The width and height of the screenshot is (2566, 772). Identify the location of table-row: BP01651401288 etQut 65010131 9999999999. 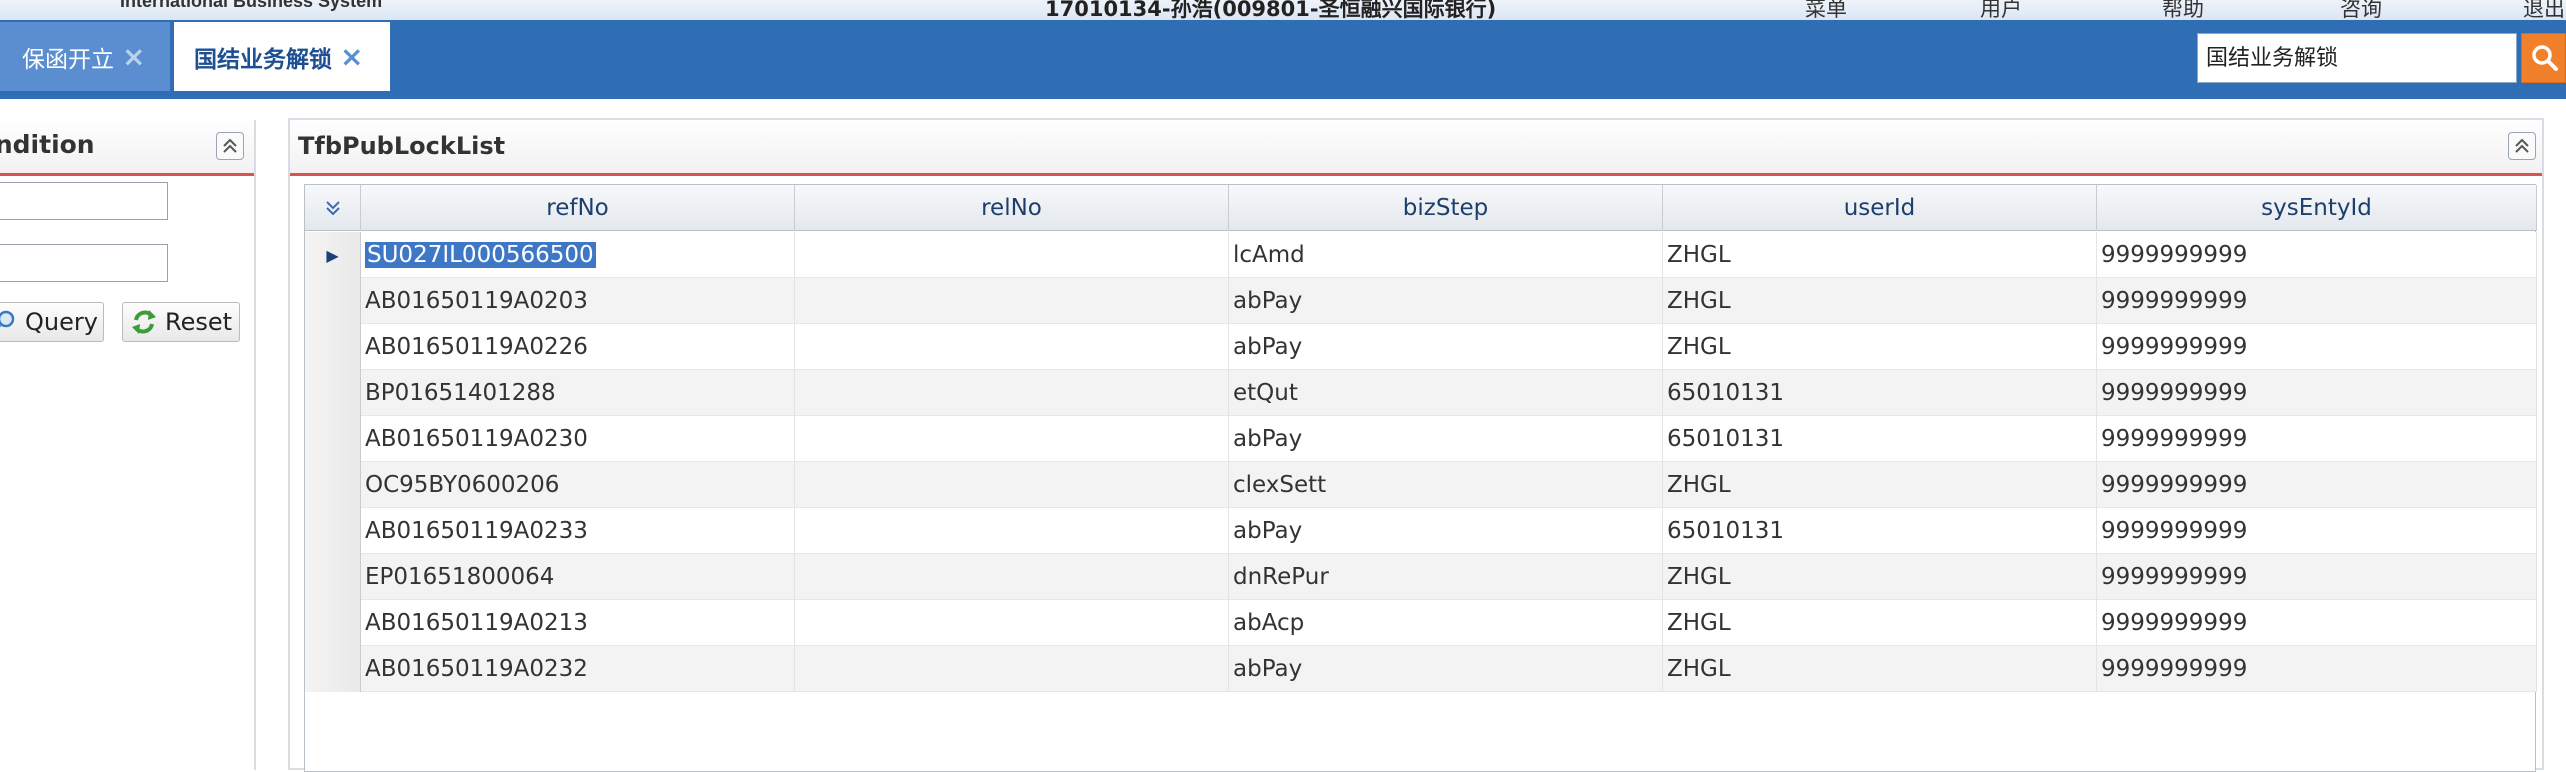
(1421, 393).